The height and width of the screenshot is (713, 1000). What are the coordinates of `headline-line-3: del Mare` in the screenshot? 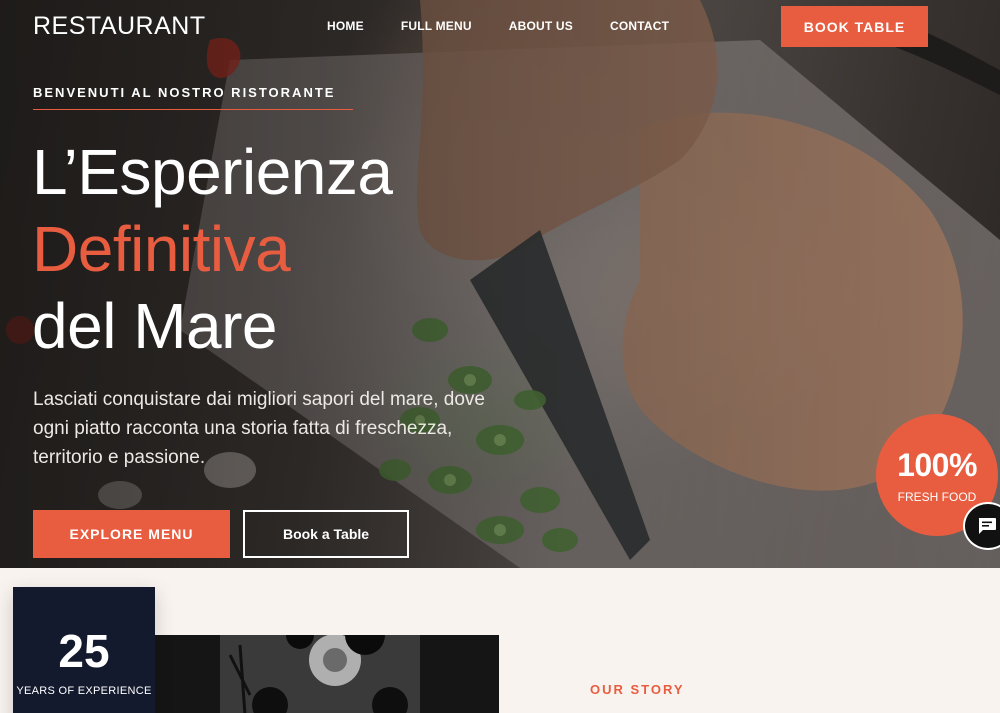 It's located at (155, 326).